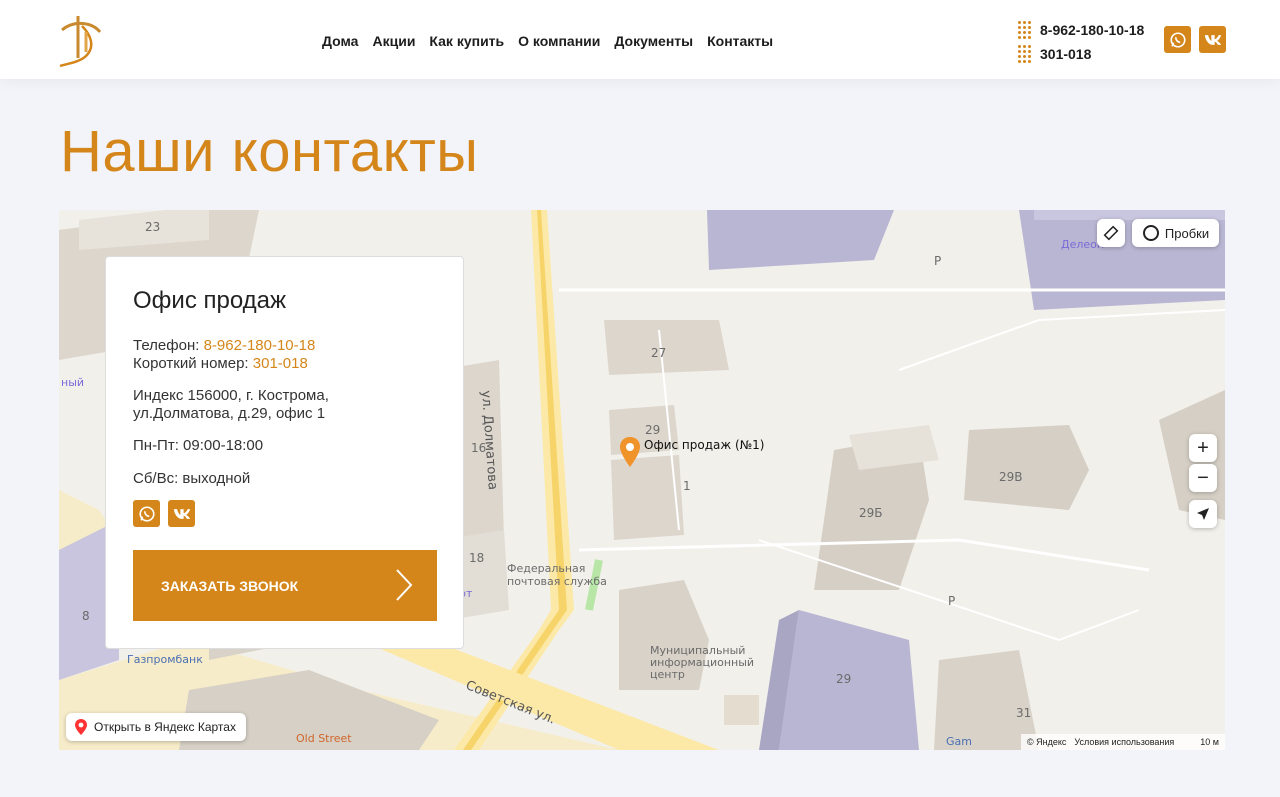 The height and width of the screenshot is (797, 1280). I want to click on zoom-in-button: +, so click(1203, 448).